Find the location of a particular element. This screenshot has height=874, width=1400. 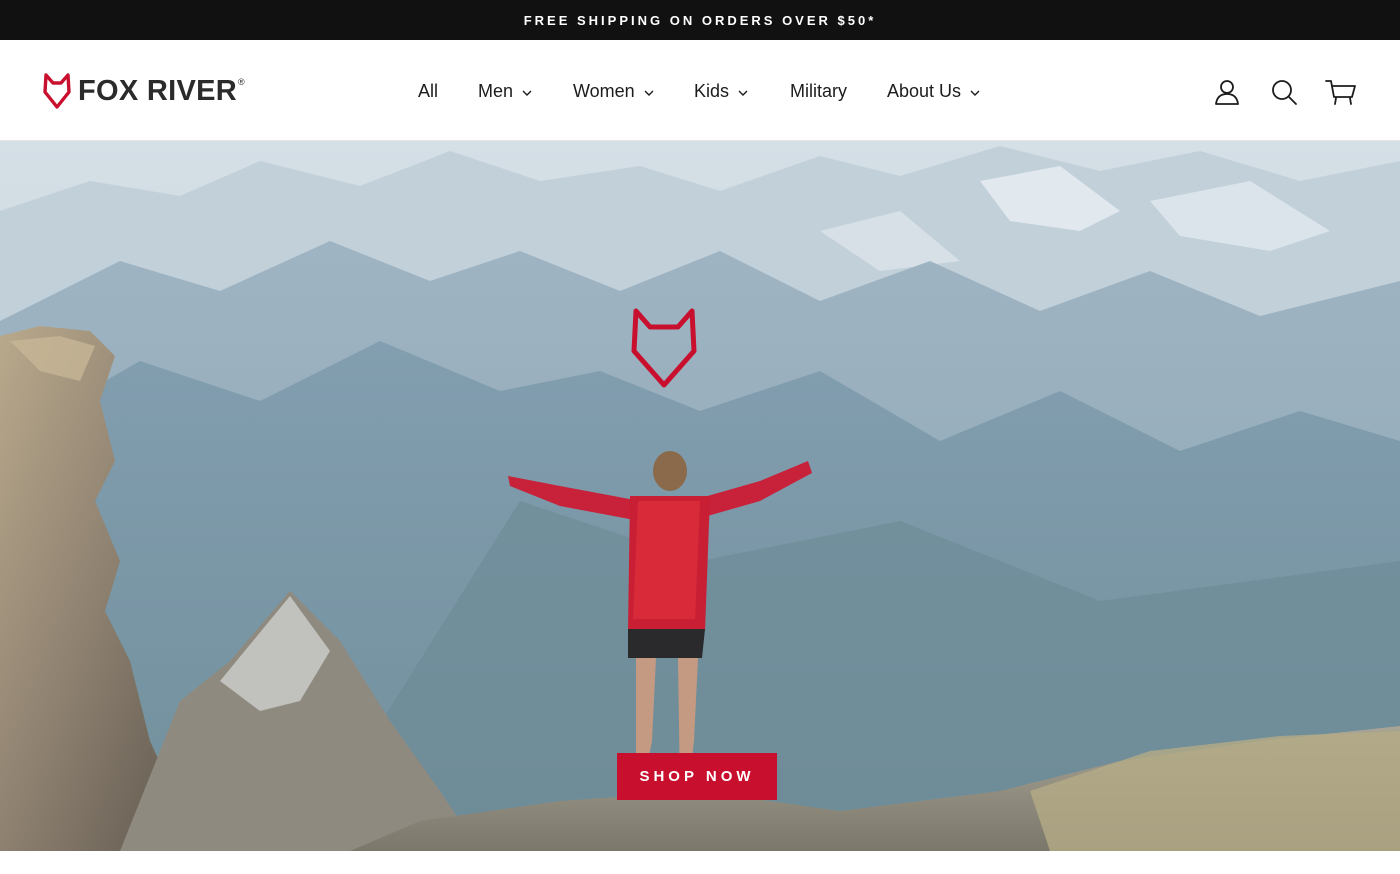

nav-item-kids: Kids is located at coordinates (721, 91).